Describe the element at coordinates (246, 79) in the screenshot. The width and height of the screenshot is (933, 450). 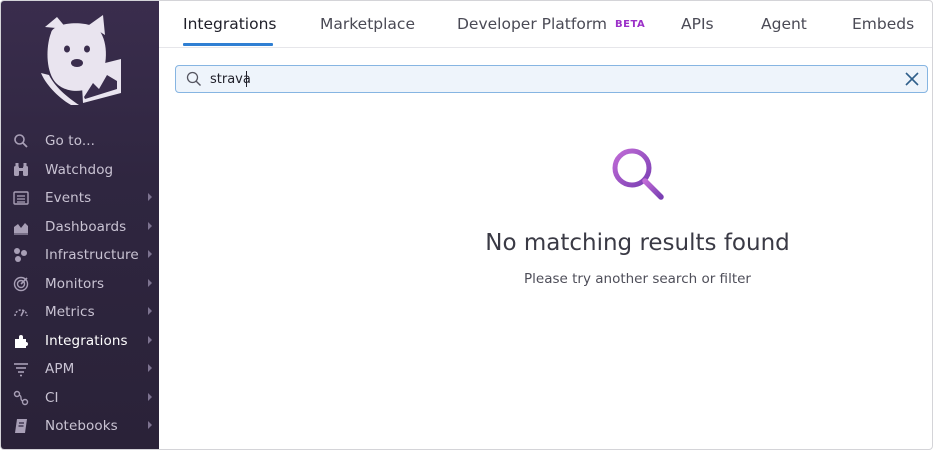
I see `text-caret` at that location.